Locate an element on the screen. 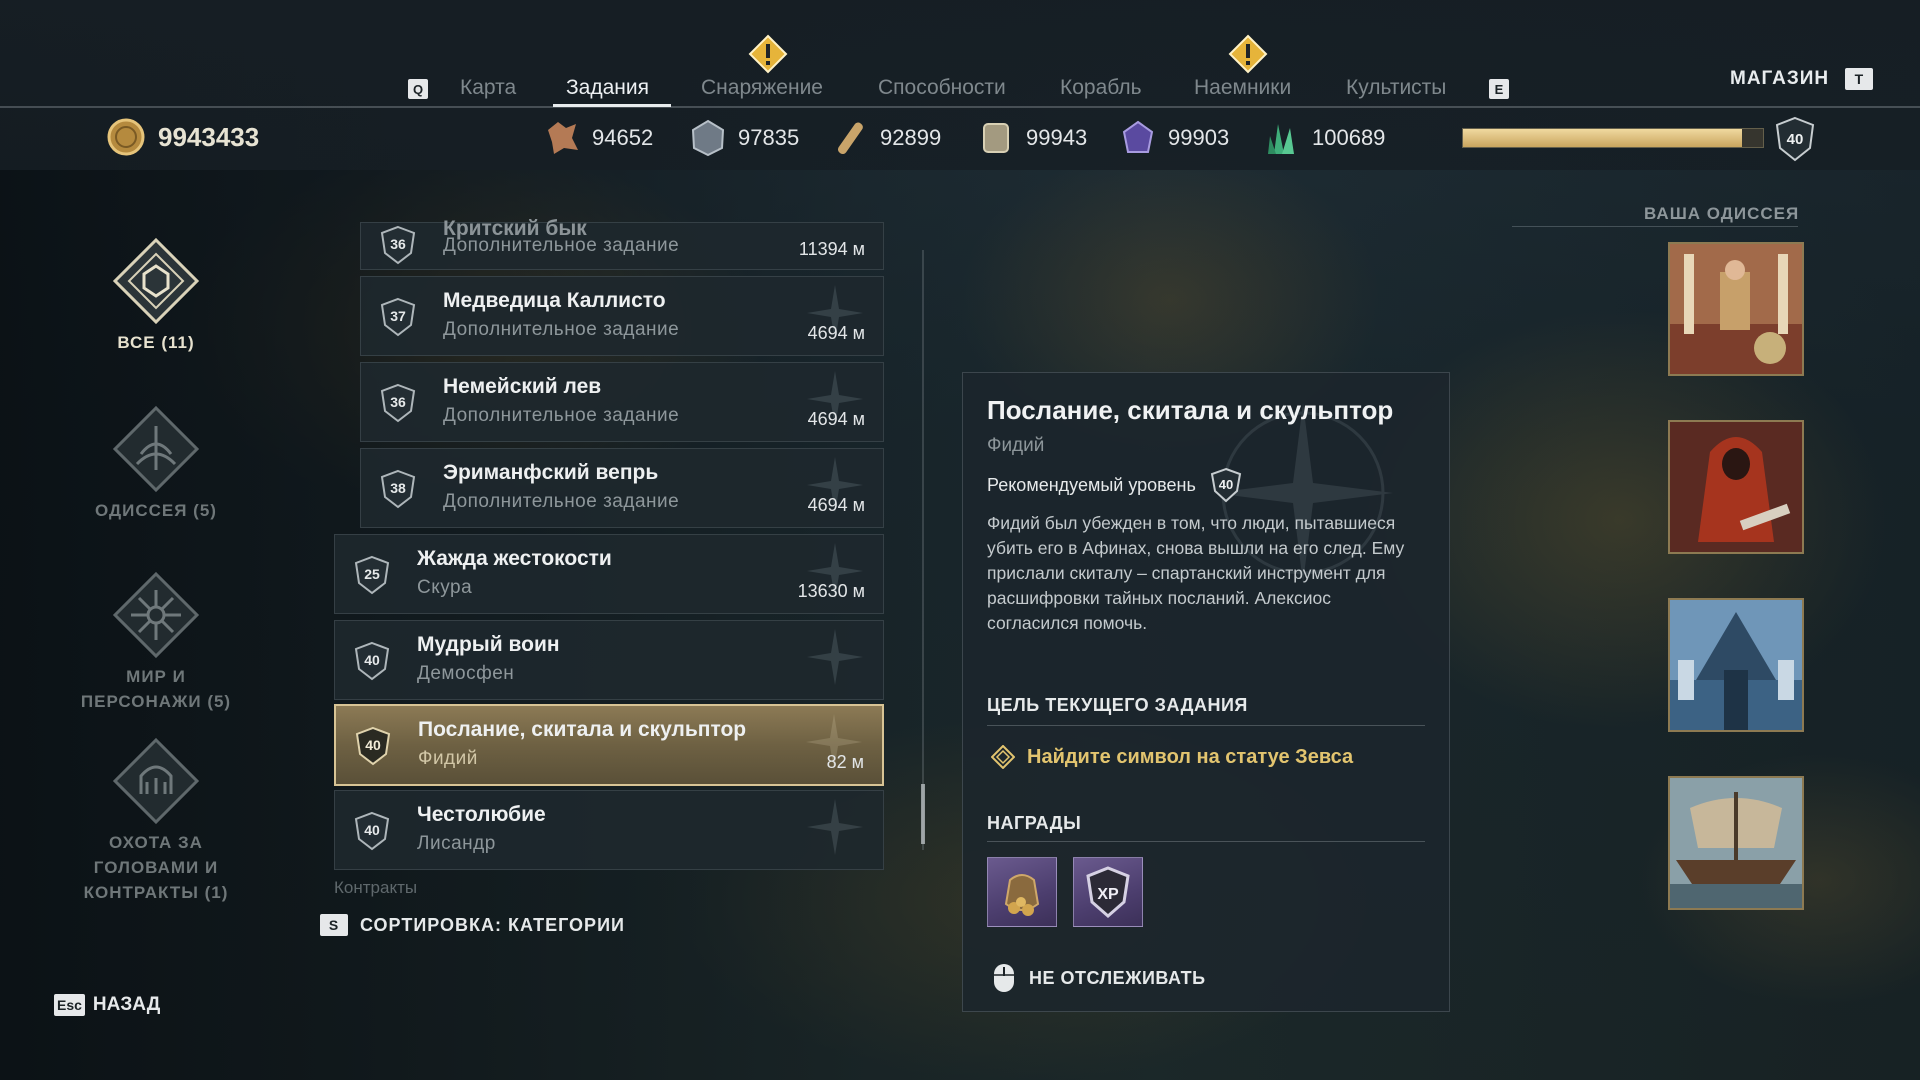  back-button: Esc НАЗАД is located at coordinates (107, 1005).